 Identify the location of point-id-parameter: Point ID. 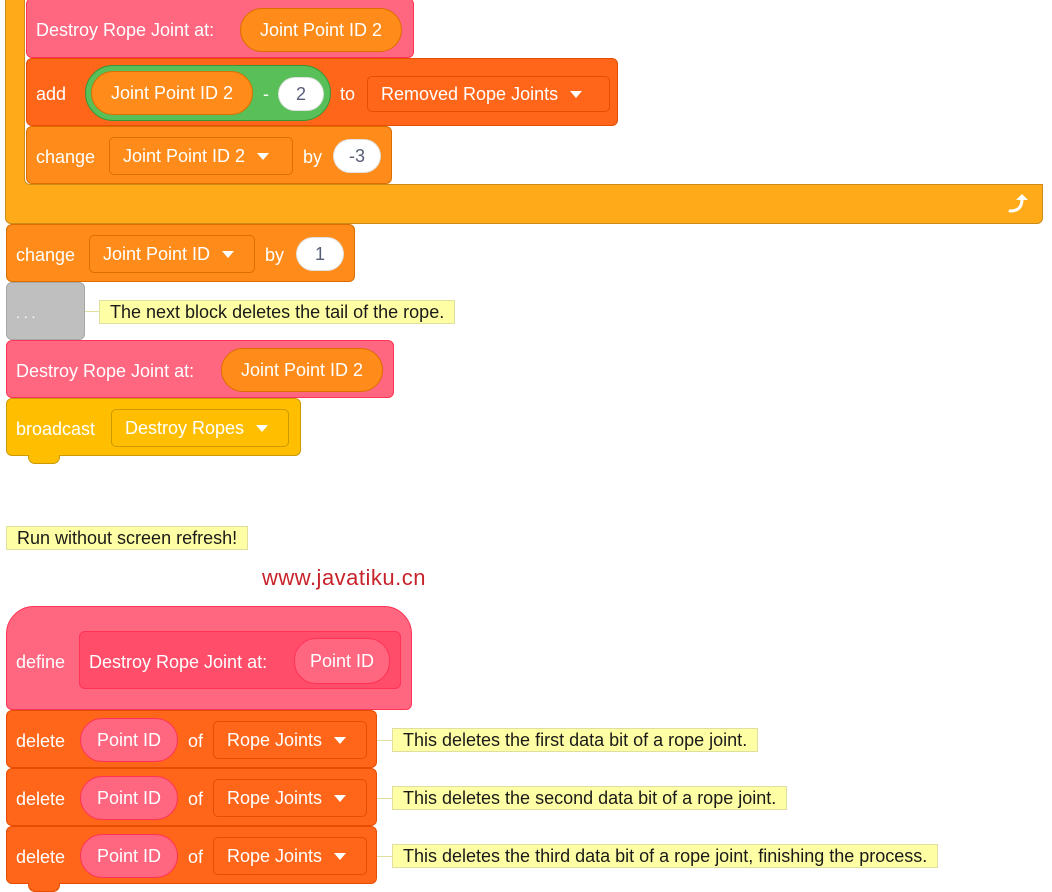
(342, 661).